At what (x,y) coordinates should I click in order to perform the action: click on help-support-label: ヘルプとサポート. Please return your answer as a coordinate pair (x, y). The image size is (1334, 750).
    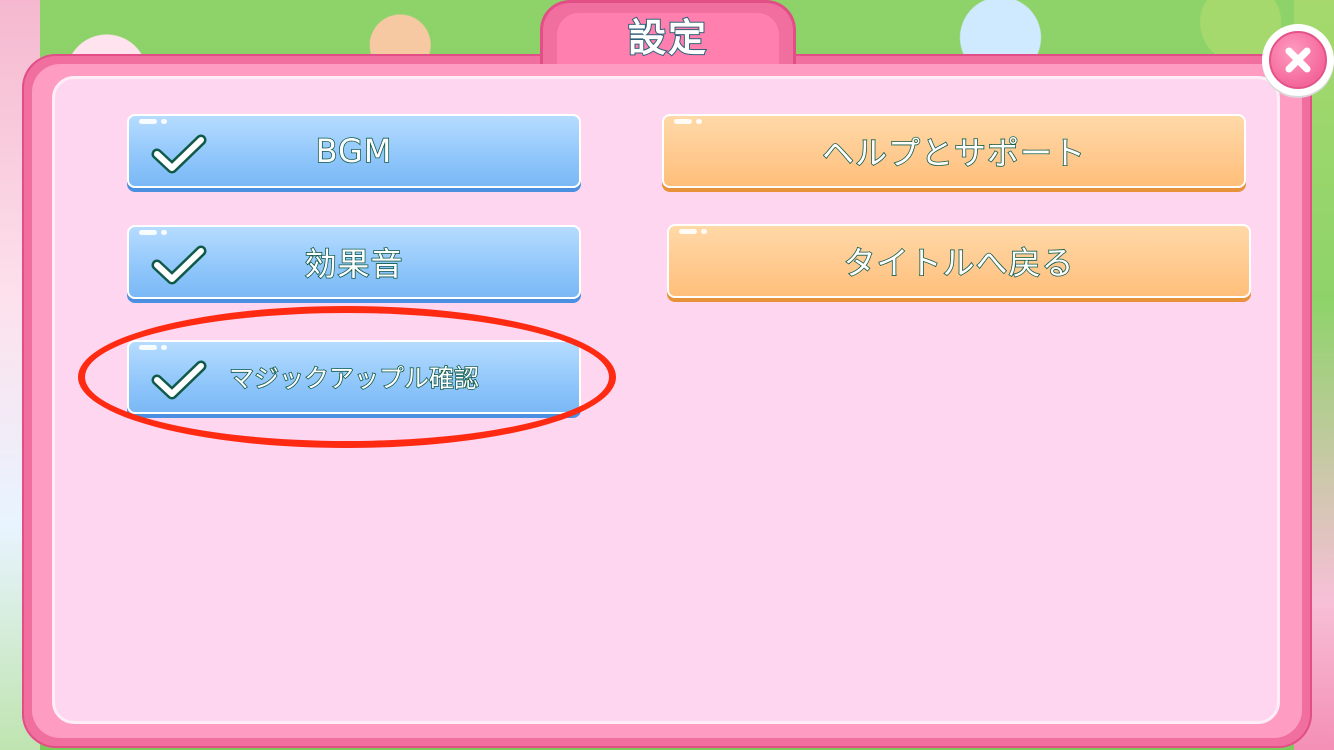
    Looking at the image, I should click on (953, 153).